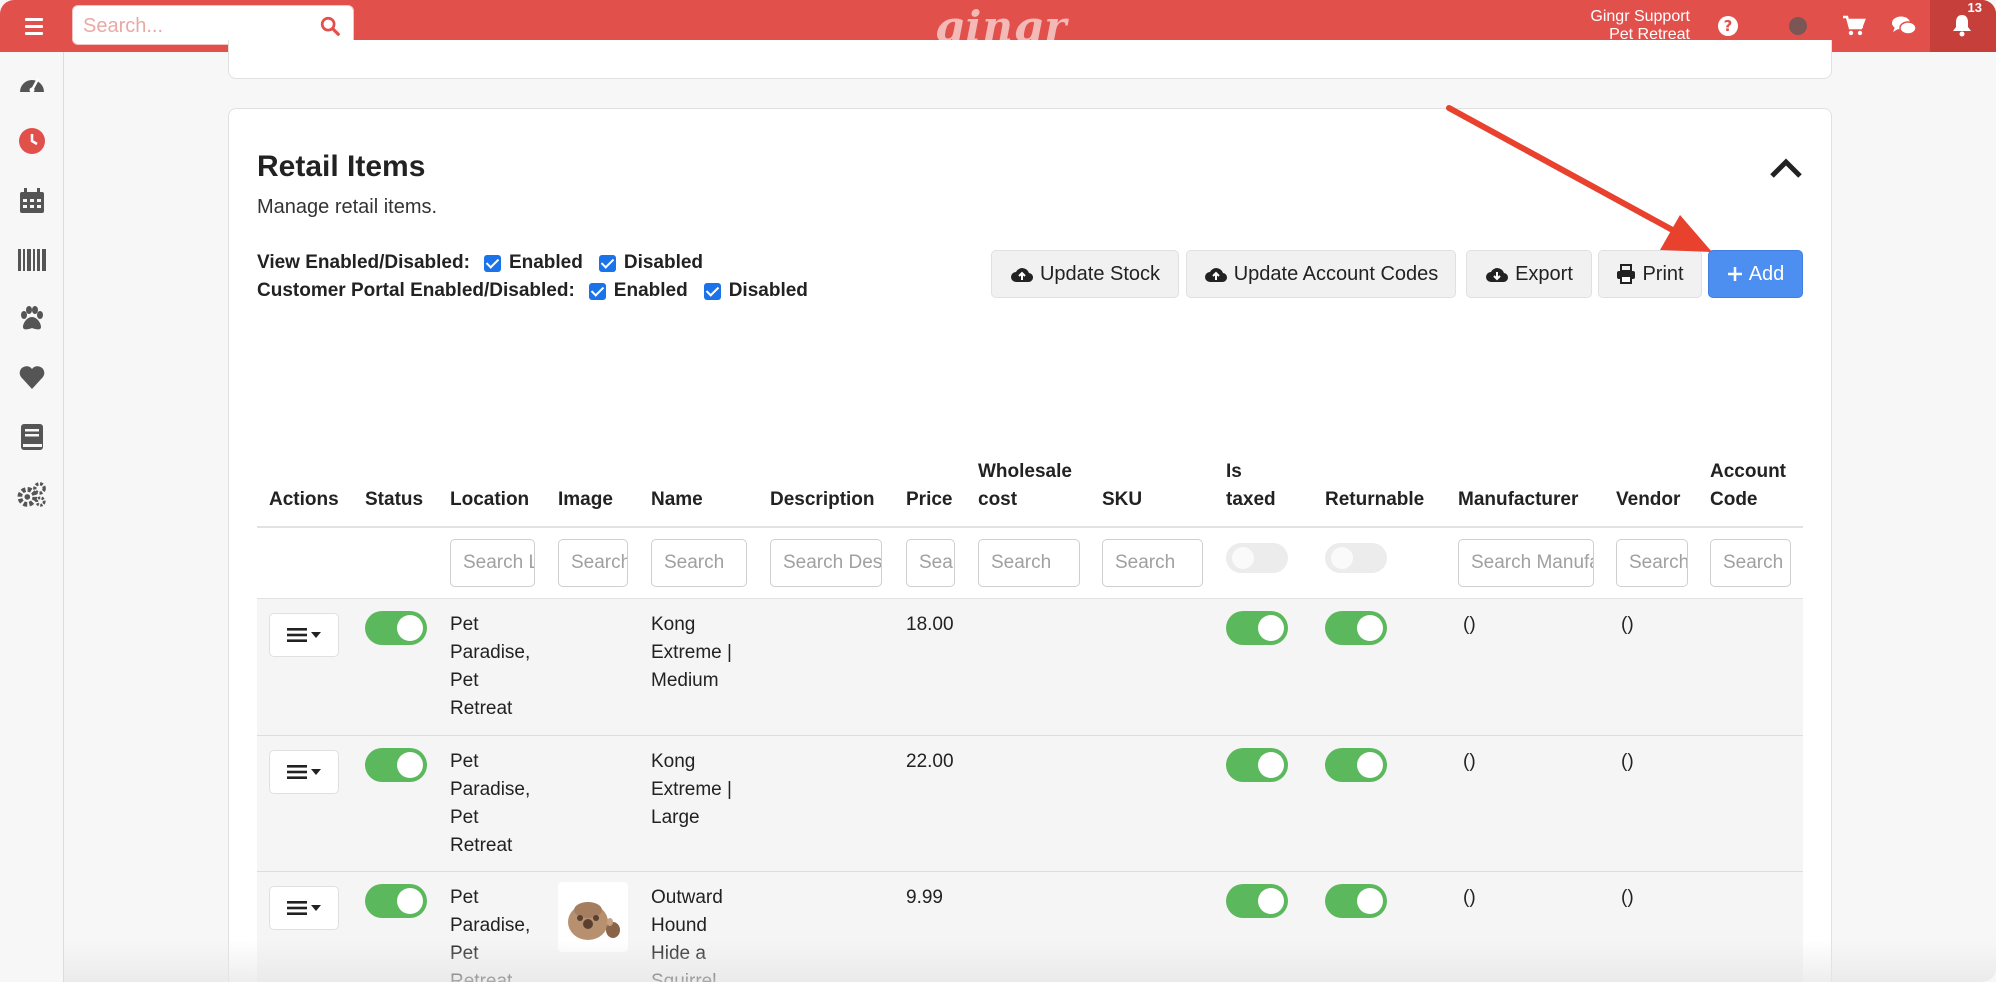 This screenshot has height=982, width=1996. Describe the element at coordinates (1640, 16) in the screenshot. I see `user-name: Gingr Support` at that location.